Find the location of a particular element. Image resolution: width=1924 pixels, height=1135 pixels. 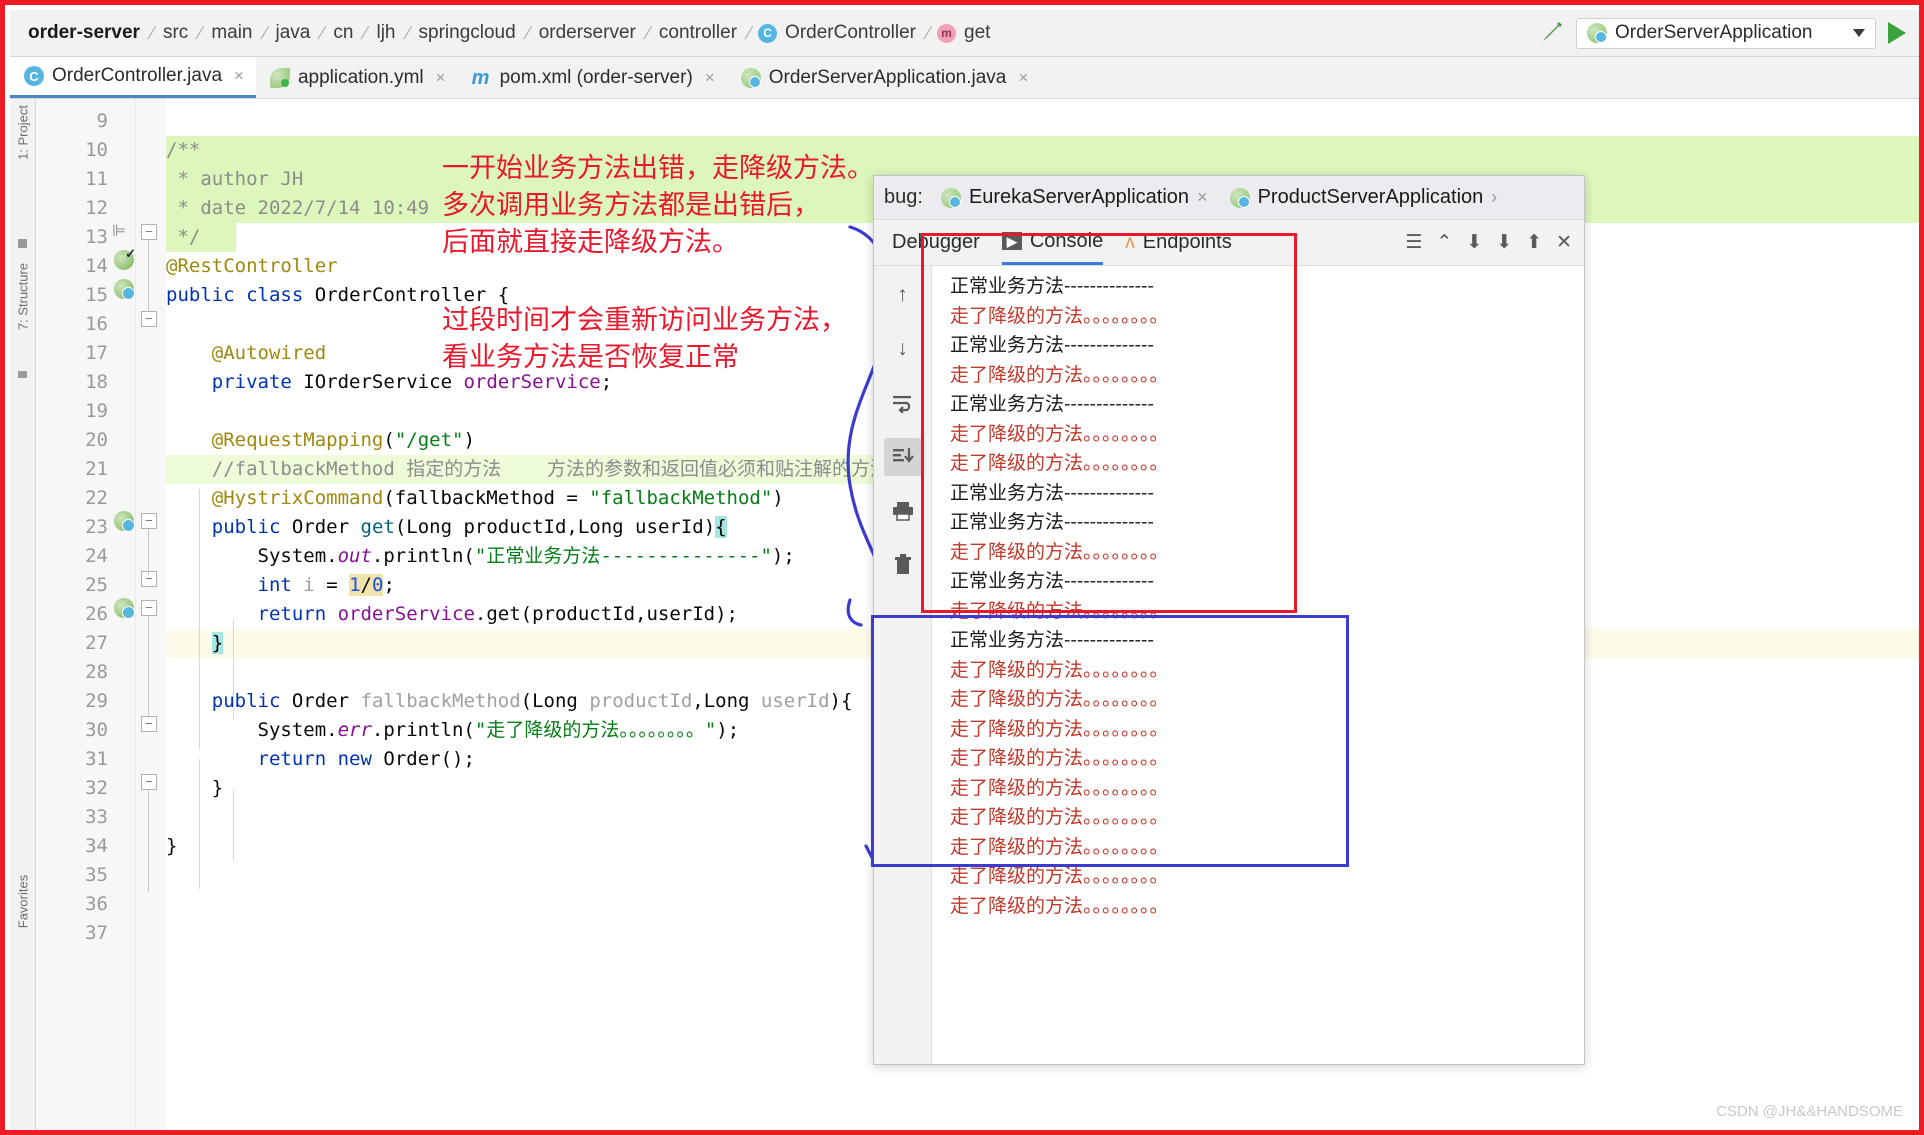

breadcrumb-label: orderserver is located at coordinates (587, 32).